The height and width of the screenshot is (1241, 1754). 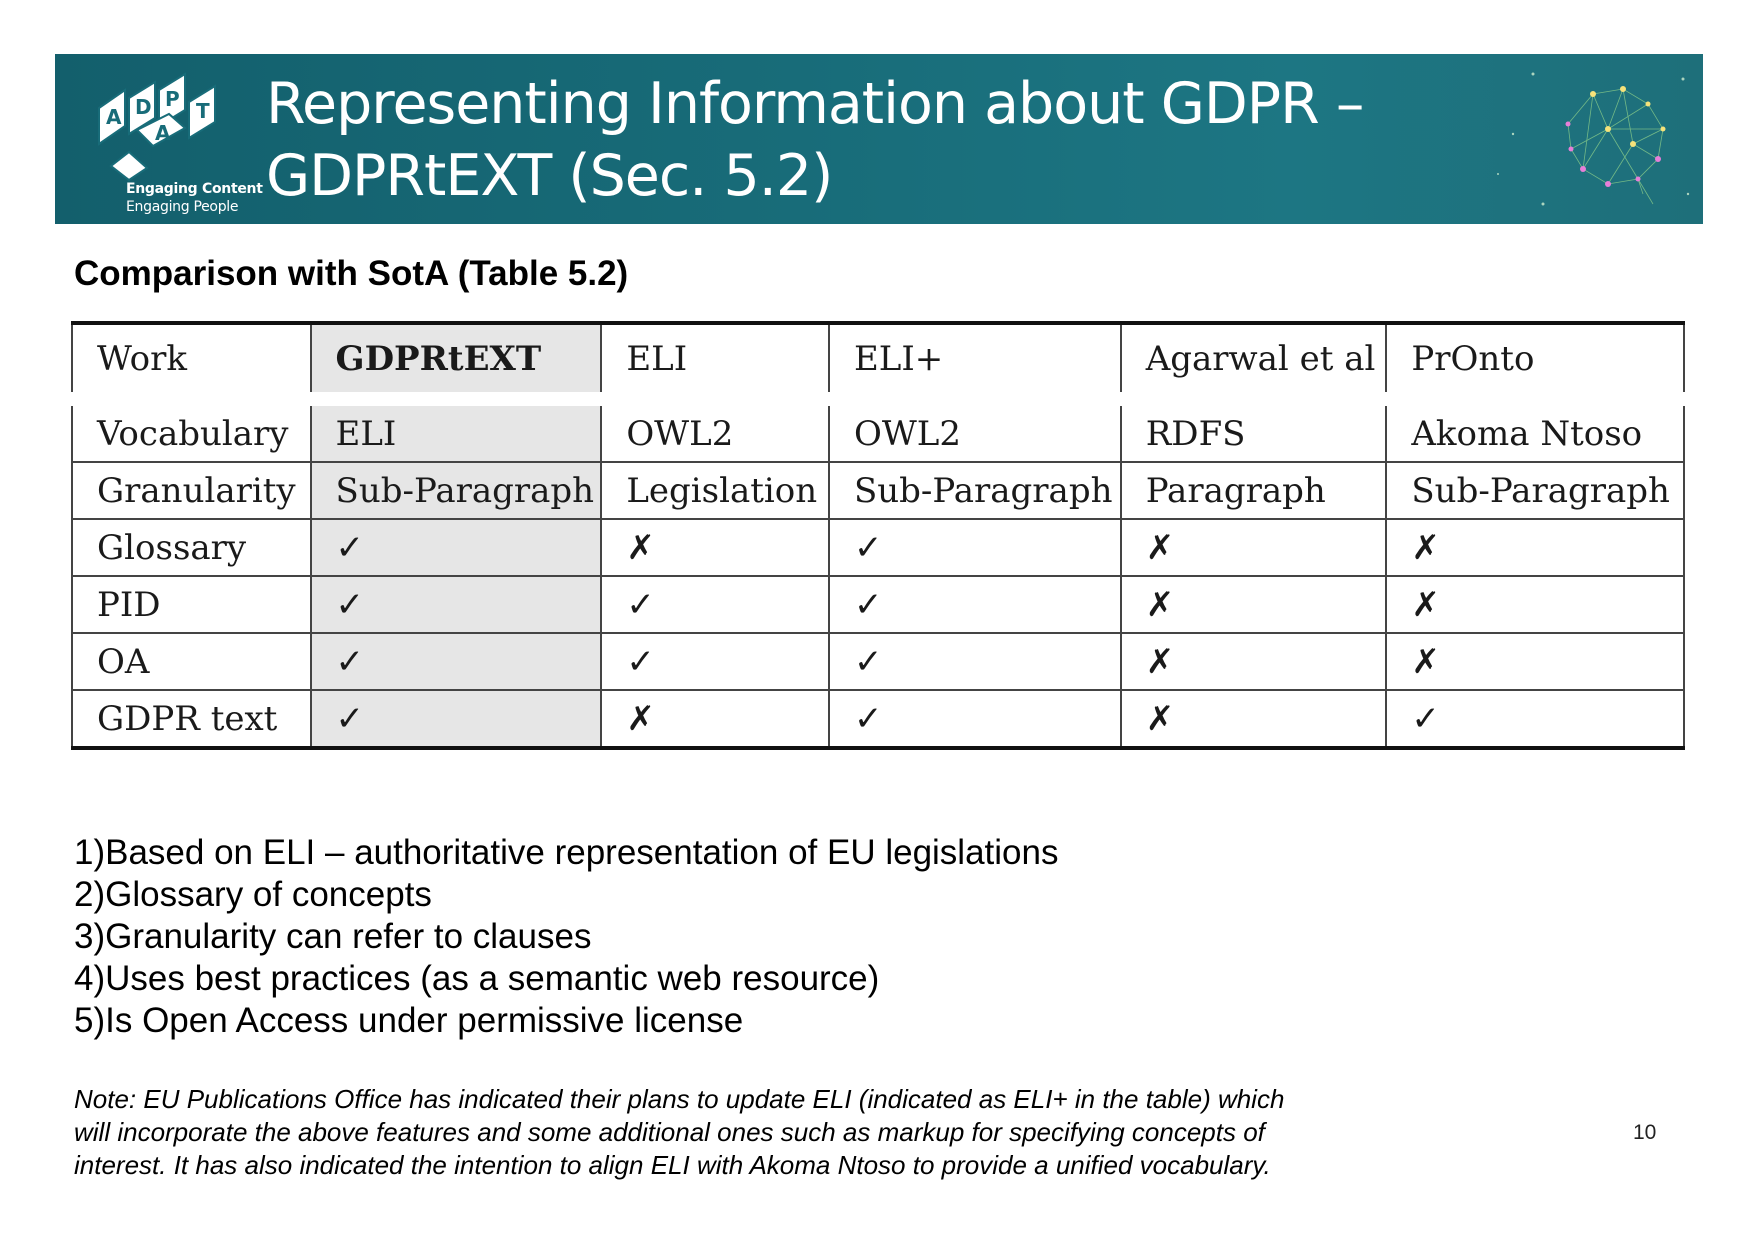 I want to click on table-row: PID ✓ ✓ ✓ ✗ ✗, so click(x=878, y=605).